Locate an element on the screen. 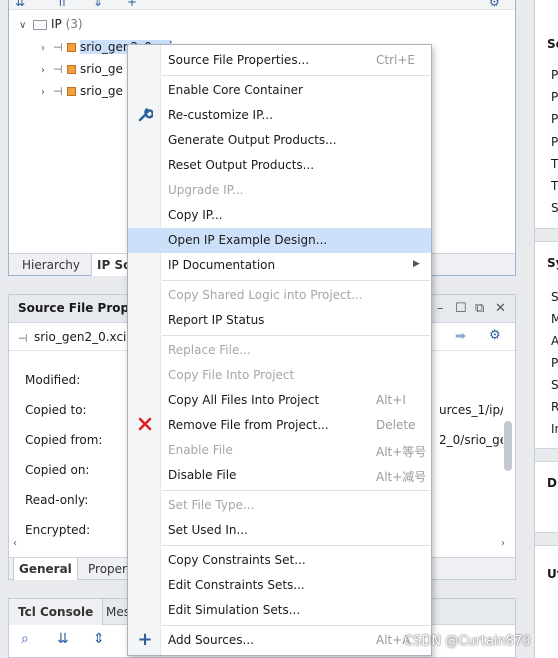 Image resolution: width=558 pixels, height=658 pixels. properties-file-name: srio_gen2_0.xci is located at coordinates (80, 337).